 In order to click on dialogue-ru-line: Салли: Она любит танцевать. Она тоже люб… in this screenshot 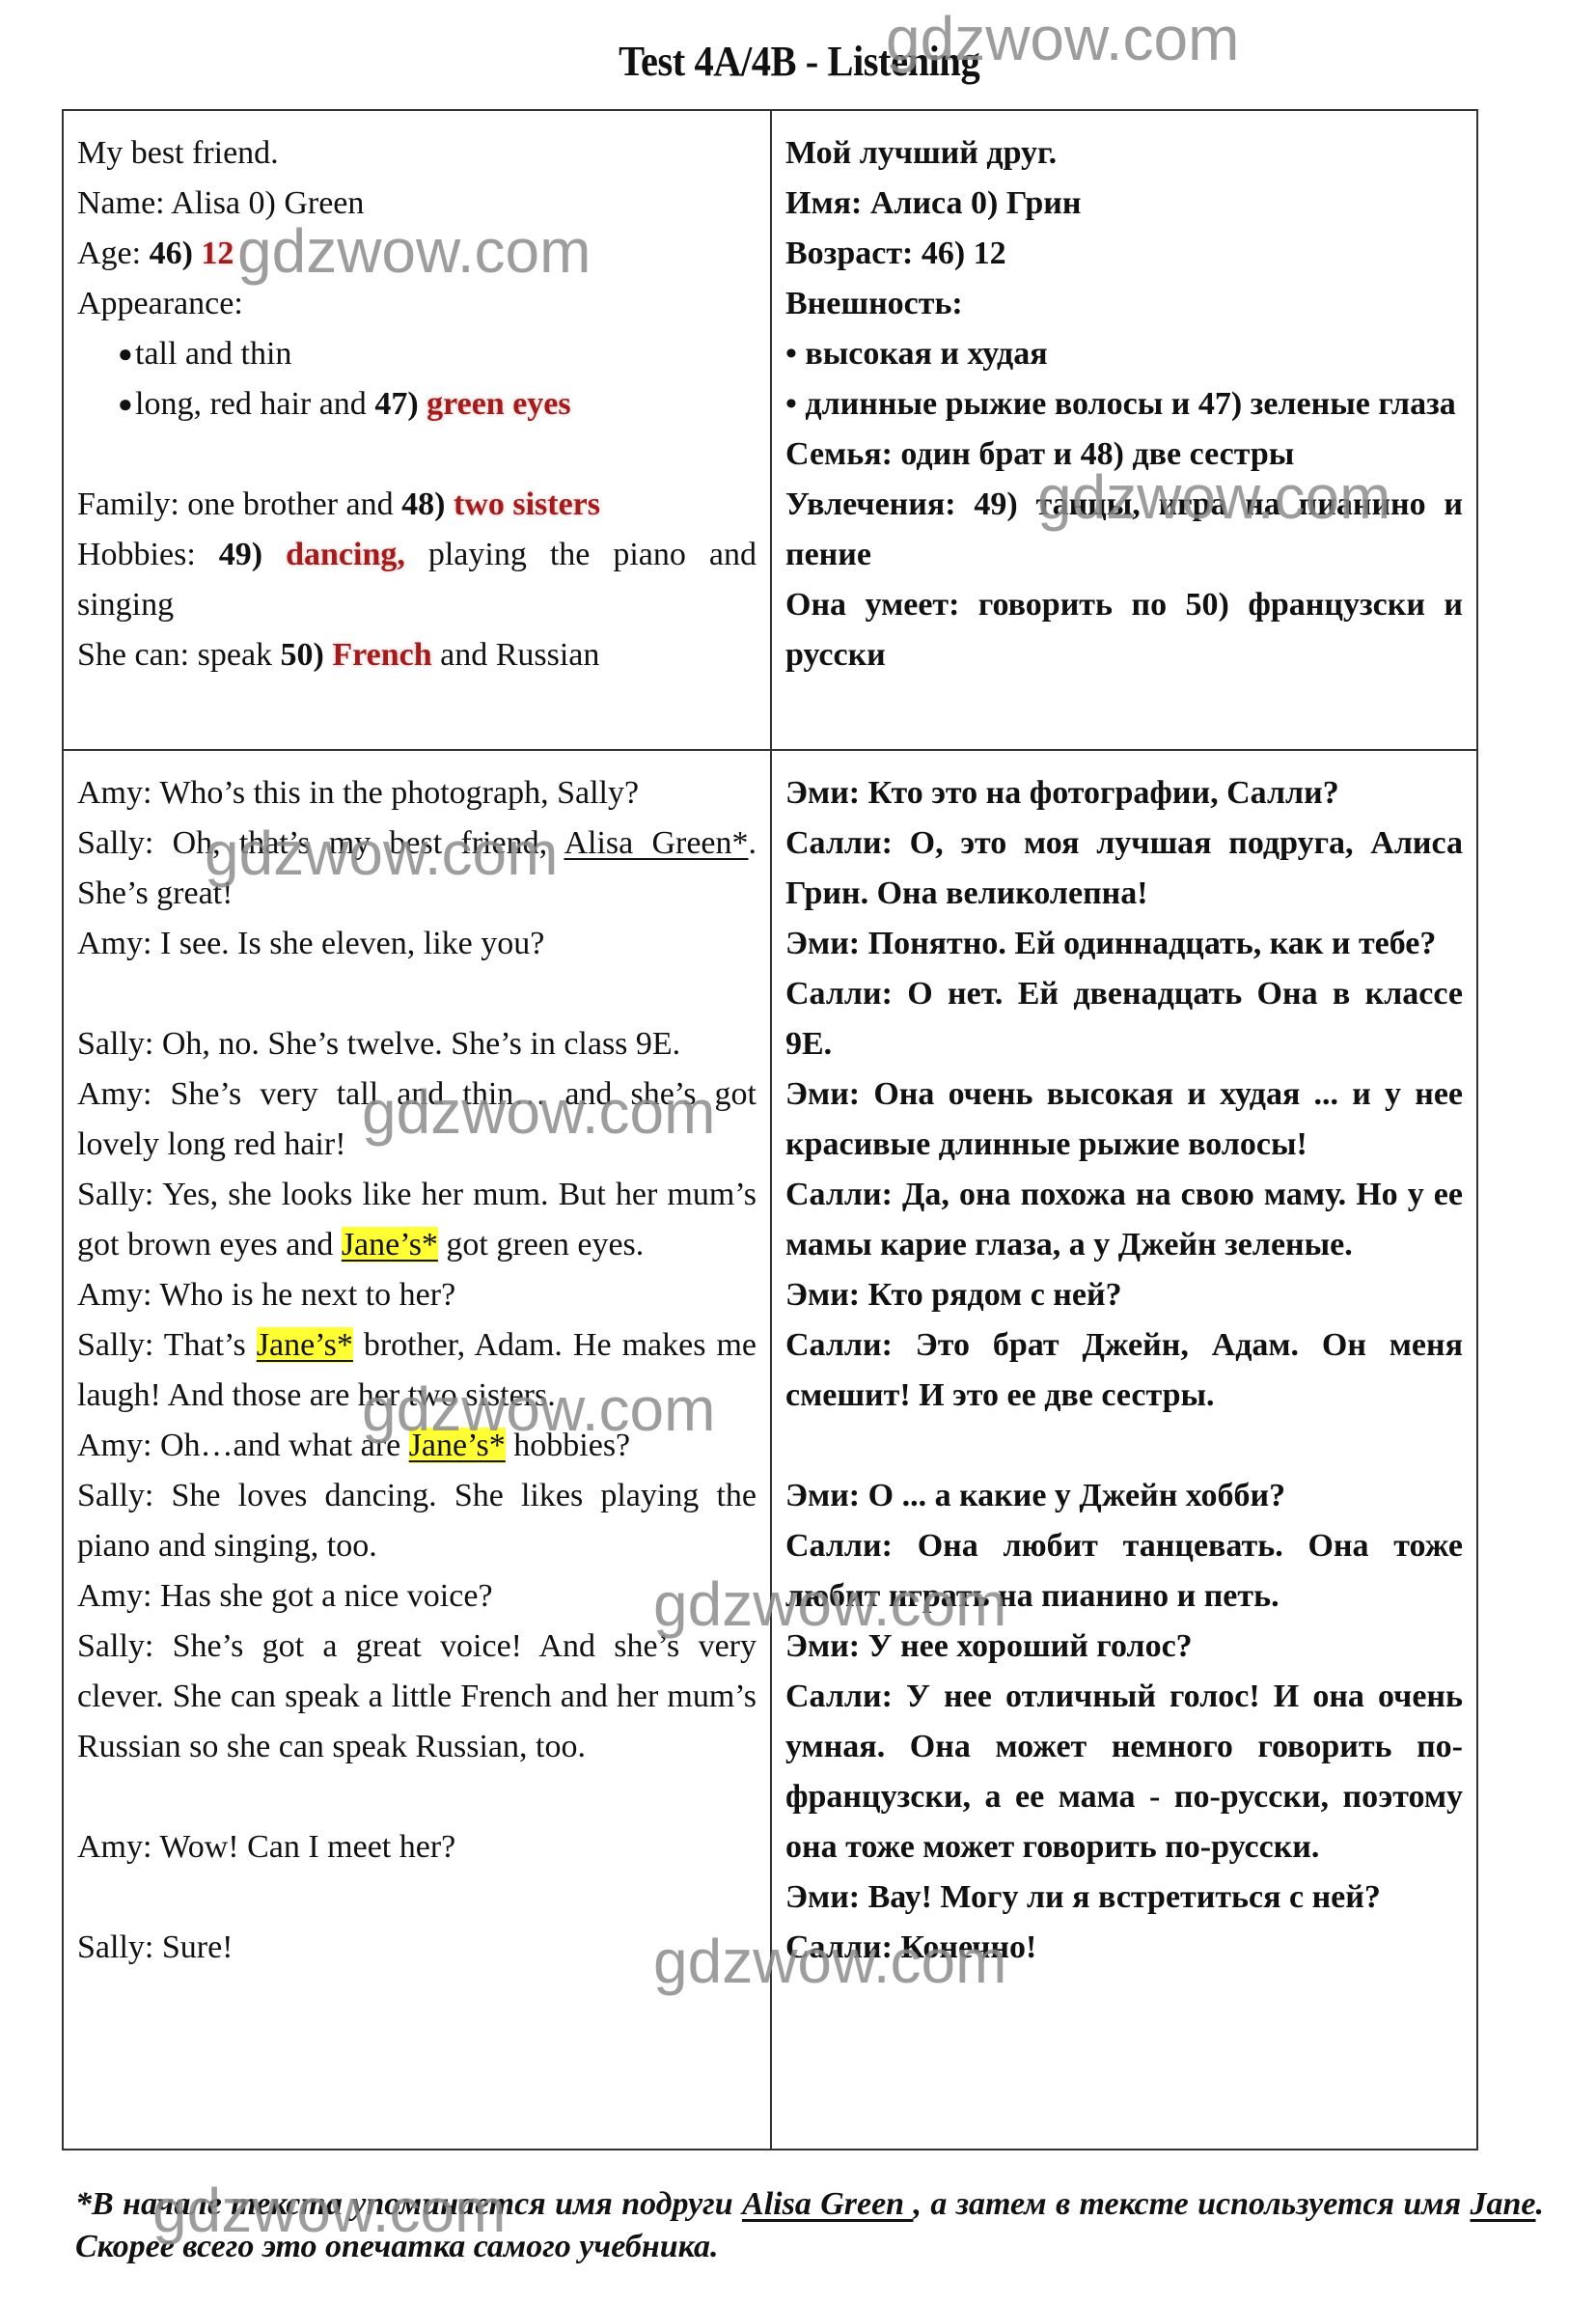, I will do `click(1124, 1571)`.